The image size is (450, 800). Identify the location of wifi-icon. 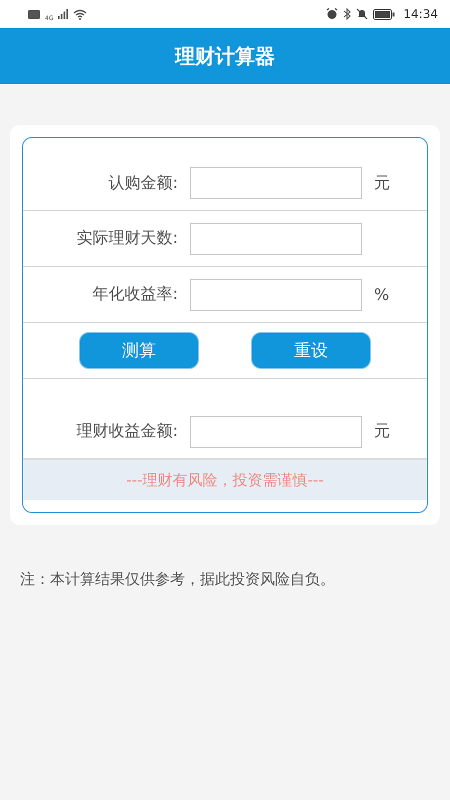
(80, 14).